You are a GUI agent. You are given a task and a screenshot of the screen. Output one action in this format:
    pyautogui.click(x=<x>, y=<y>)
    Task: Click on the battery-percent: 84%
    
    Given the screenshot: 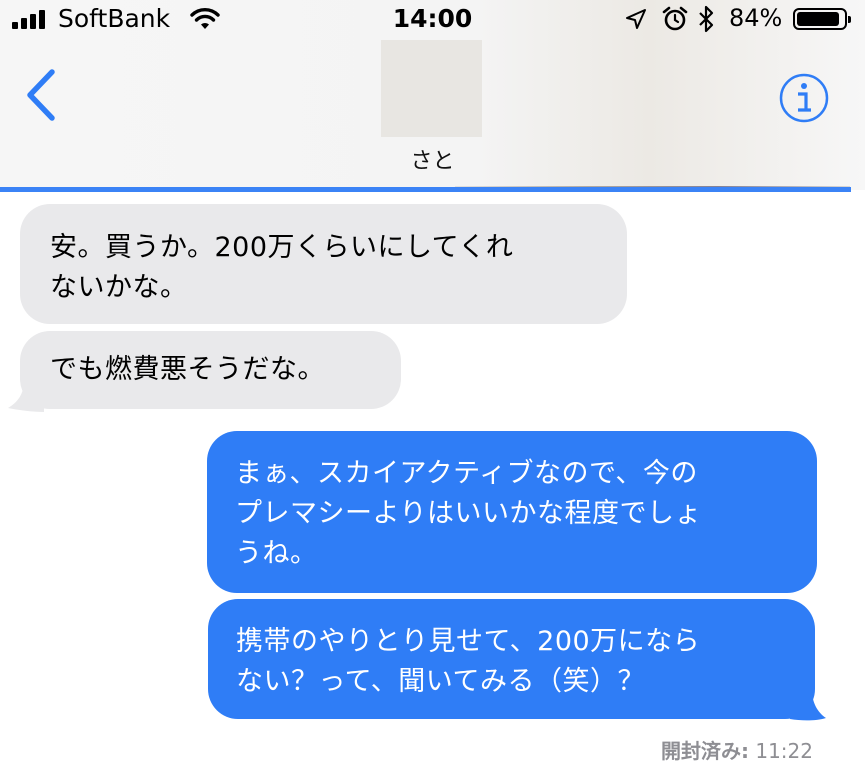 What is the action you would take?
    pyautogui.click(x=756, y=18)
    